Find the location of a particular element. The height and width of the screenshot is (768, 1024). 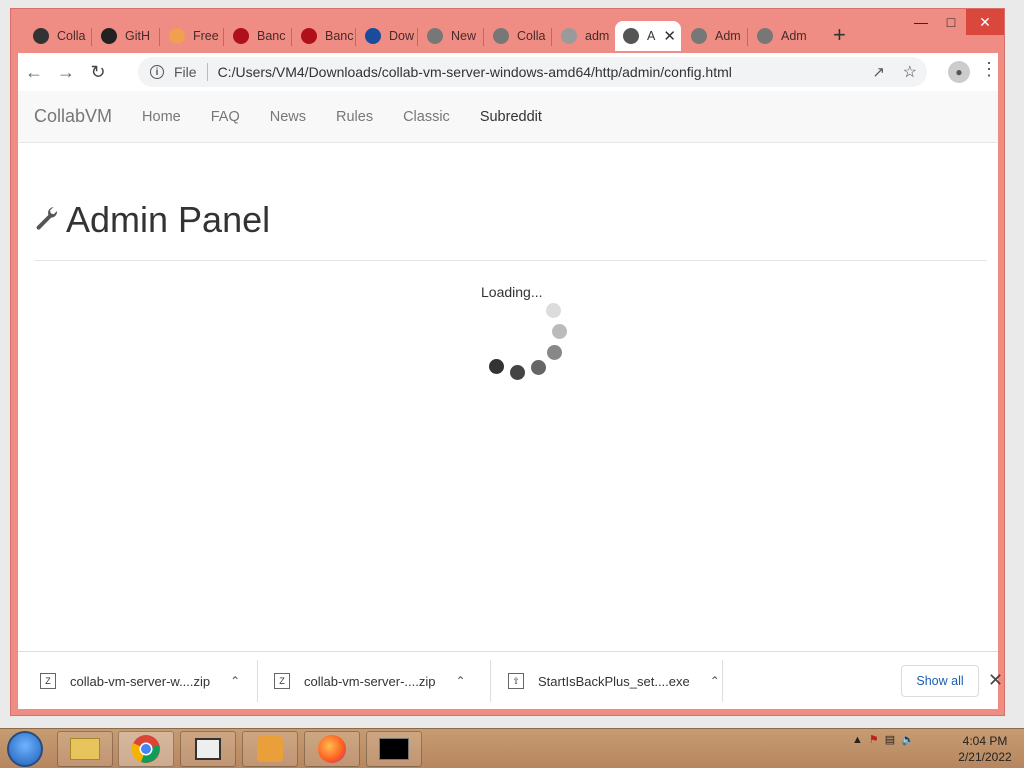

download-filename: collab-vm-server-....zip is located at coordinates (370, 681).